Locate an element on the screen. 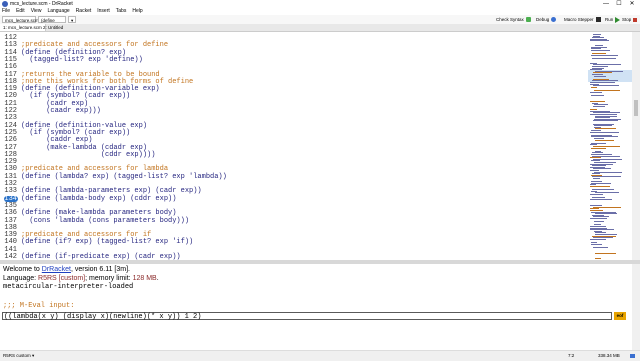 The height and width of the screenshot is (361, 640). tab-bar: 1: mcs_lecture.scm 2: Untitled is located at coordinates (320, 28).